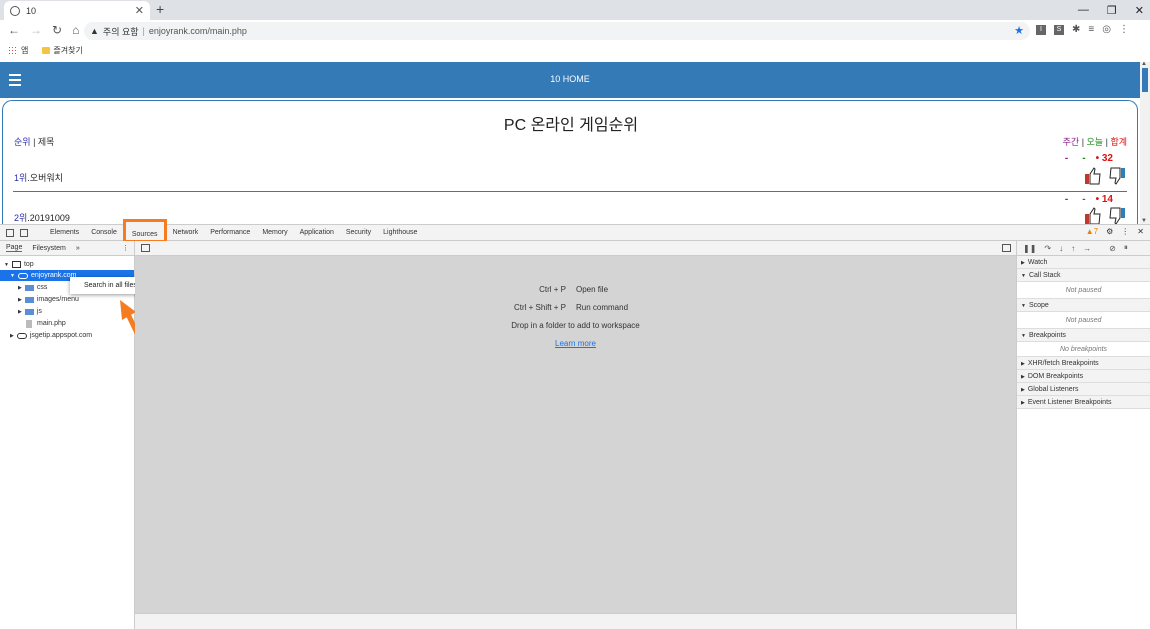 The width and height of the screenshot is (1150, 629). Describe the element at coordinates (1106, 30) in the screenshot. I see `profile-icon: ◎` at that location.